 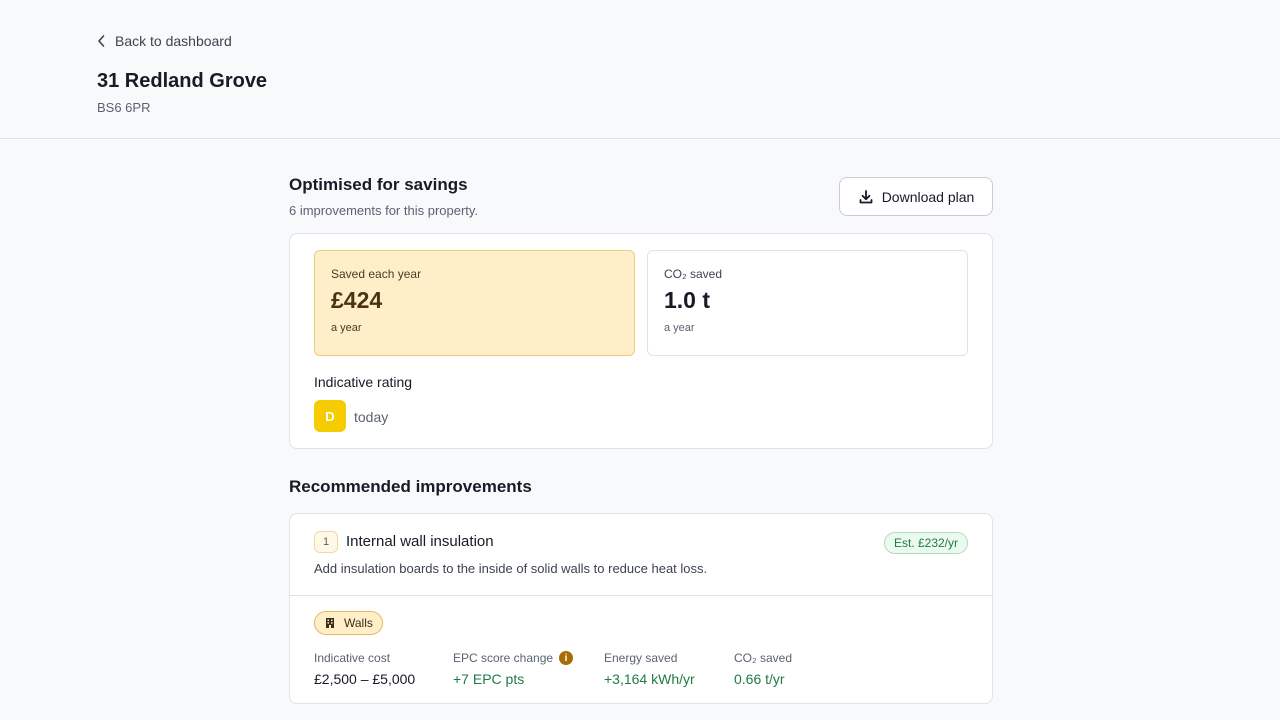 I want to click on savings-stat: Saved each year £424 a year, so click(x=474, y=303).